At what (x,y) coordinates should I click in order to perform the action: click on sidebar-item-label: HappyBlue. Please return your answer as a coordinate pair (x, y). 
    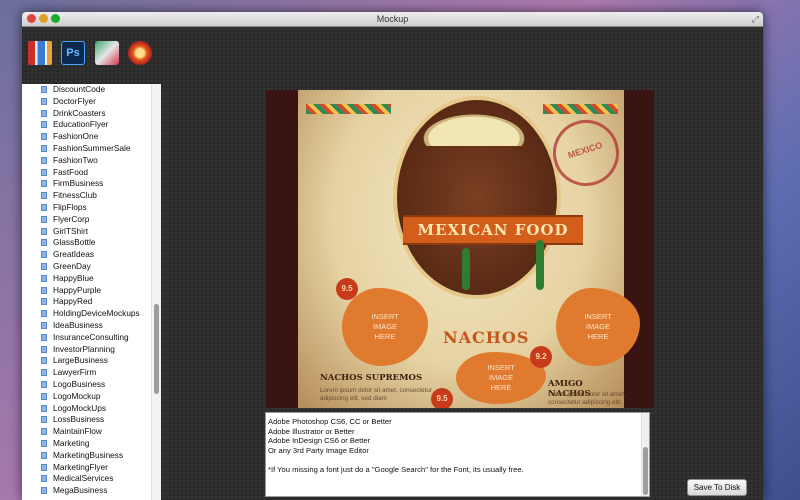
    Looking at the image, I should click on (73, 277).